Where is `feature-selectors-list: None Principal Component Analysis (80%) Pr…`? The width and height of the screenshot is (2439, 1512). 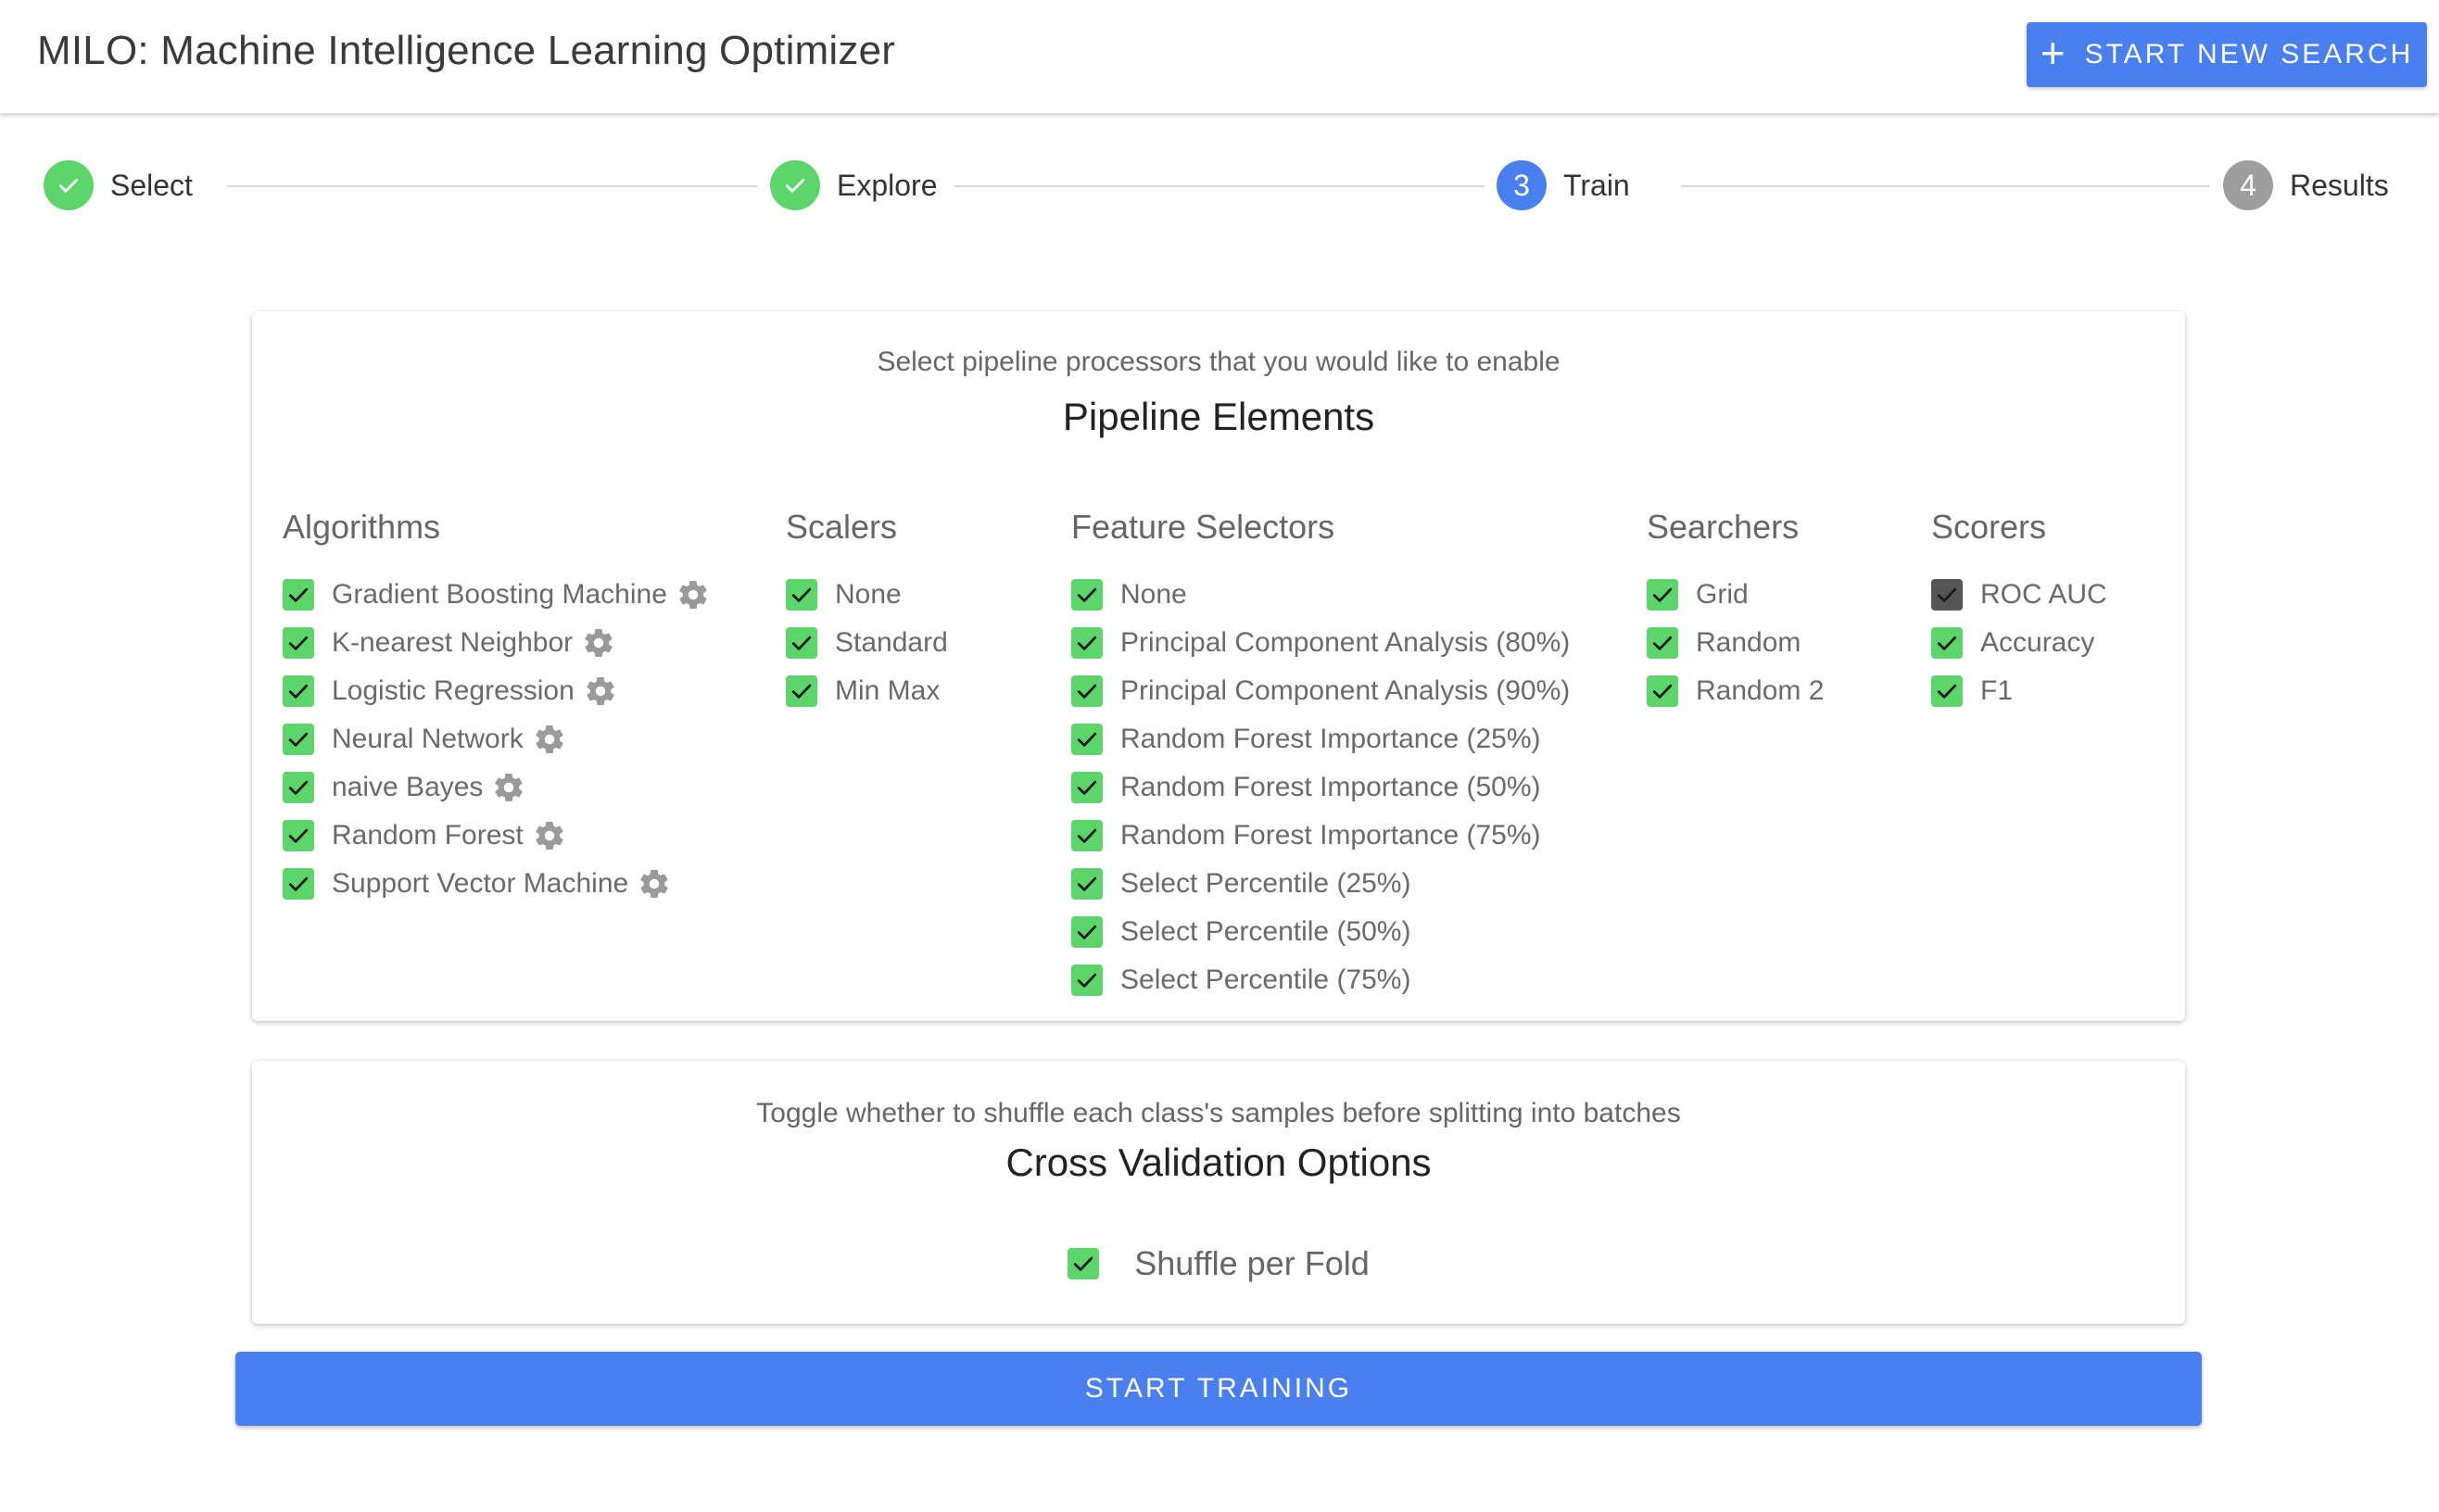 feature-selectors-list: None Principal Component Analysis (80%) Pr… is located at coordinates (1320, 787).